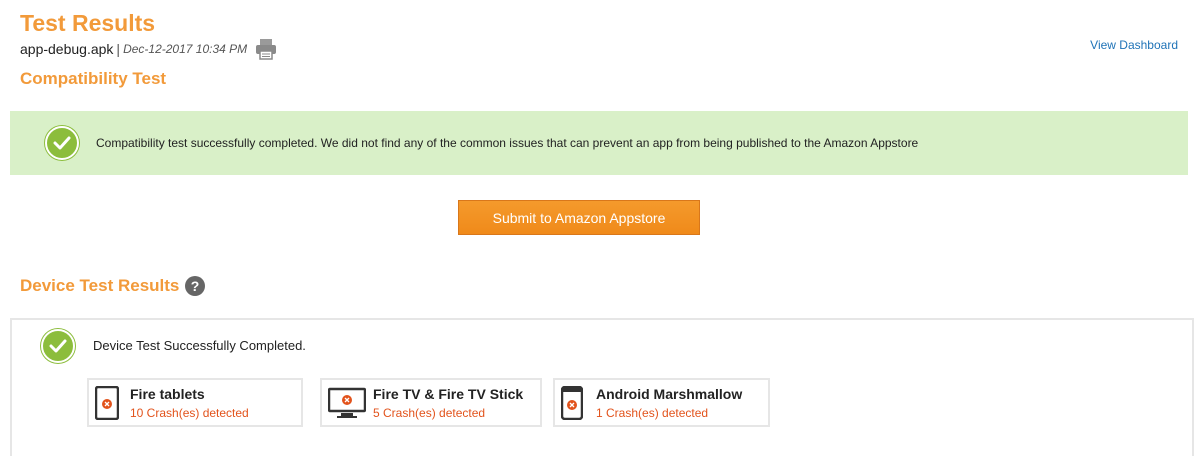 The height and width of the screenshot is (456, 1198). I want to click on device-card-fire-tablets: Fire tablets 10 Crash(es) detected, so click(195, 402).